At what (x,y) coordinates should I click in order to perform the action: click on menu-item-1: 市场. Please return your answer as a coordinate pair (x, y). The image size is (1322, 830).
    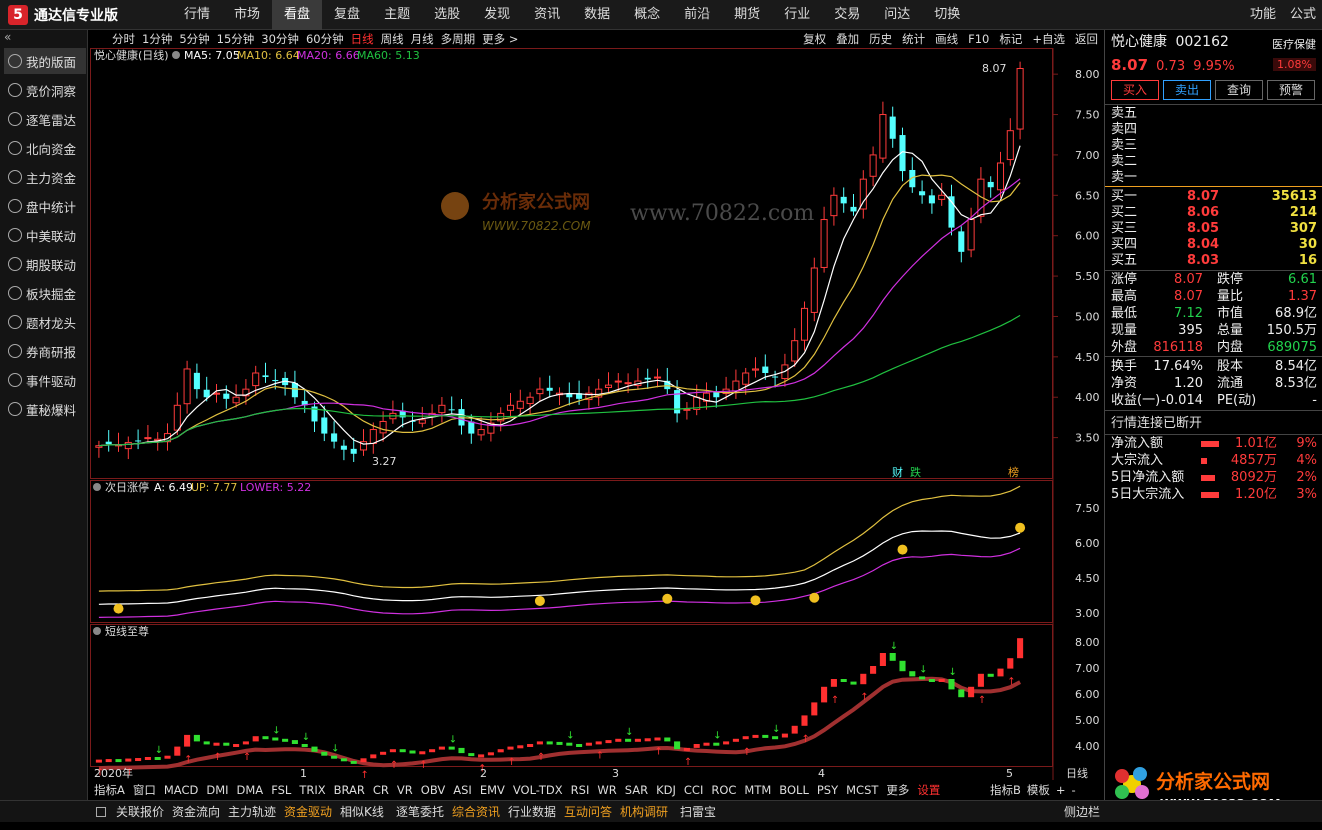
    Looking at the image, I should click on (247, 15).